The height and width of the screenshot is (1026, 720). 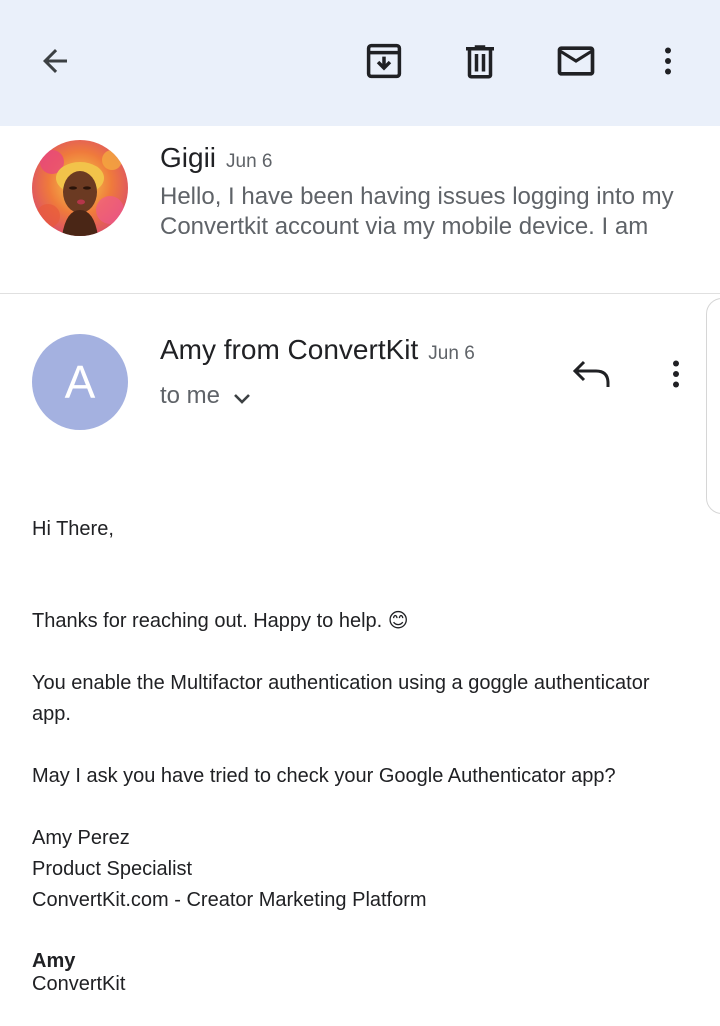 I want to click on signature-short-name: Amy, so click(x=54, y=961).